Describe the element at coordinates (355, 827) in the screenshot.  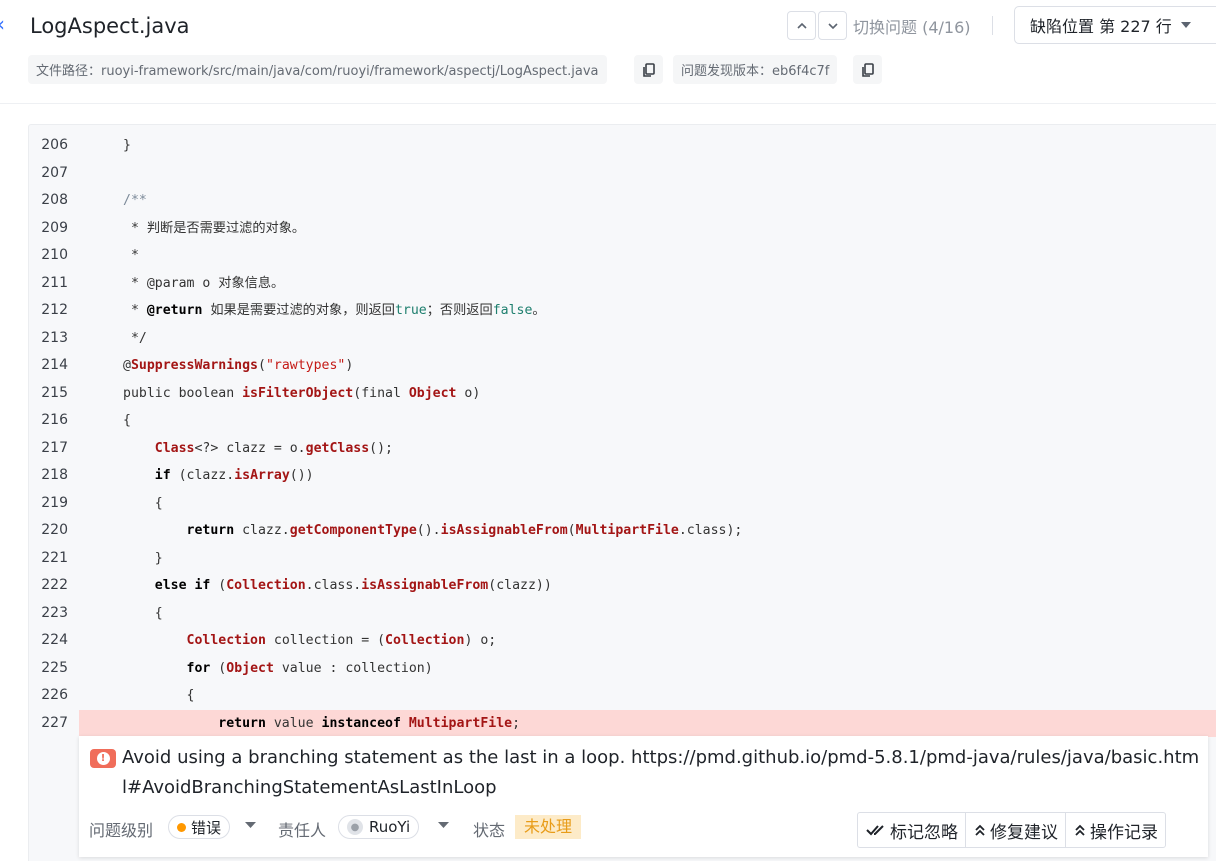
I see `avatar: ●` at that location.